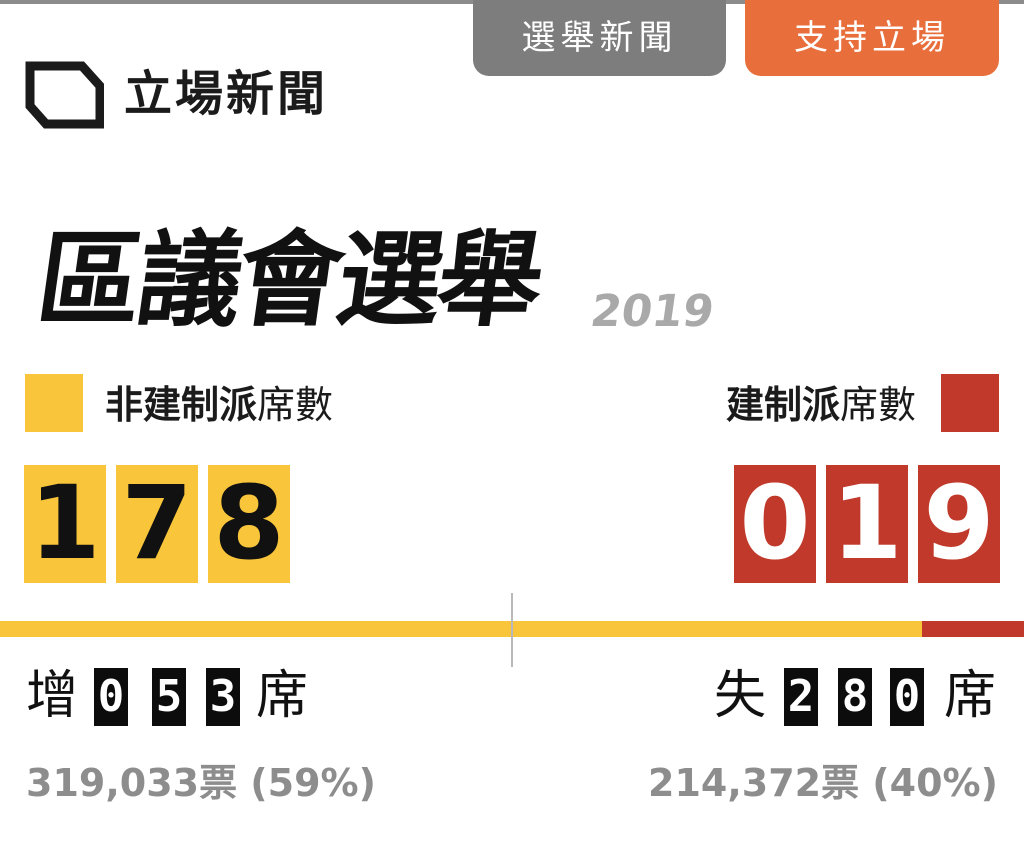 The height and width of the screenshot is (858, 1024). I want to click on seat-digit: 0, so click(775, 524).